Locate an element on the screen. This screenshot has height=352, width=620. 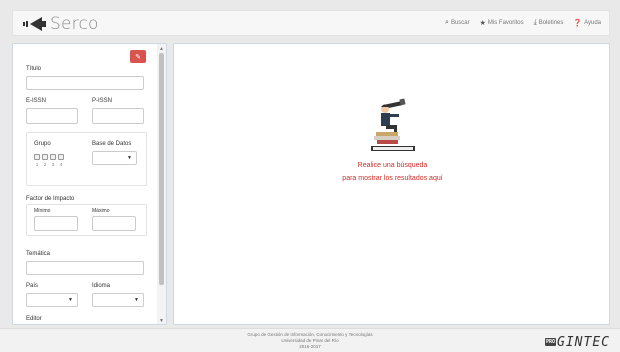
maximo-input is located at coordinates (114, 223).